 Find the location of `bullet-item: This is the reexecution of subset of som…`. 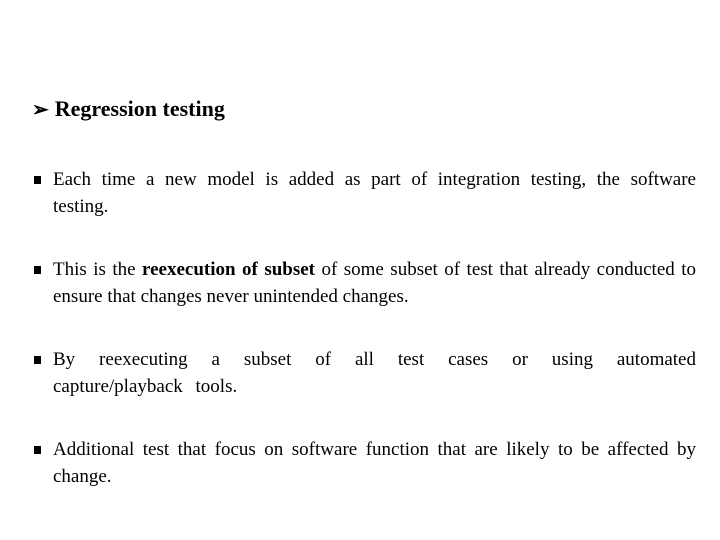

bullet-item: This is the reexecution of subset of som… is located at coordinates (365, 283).